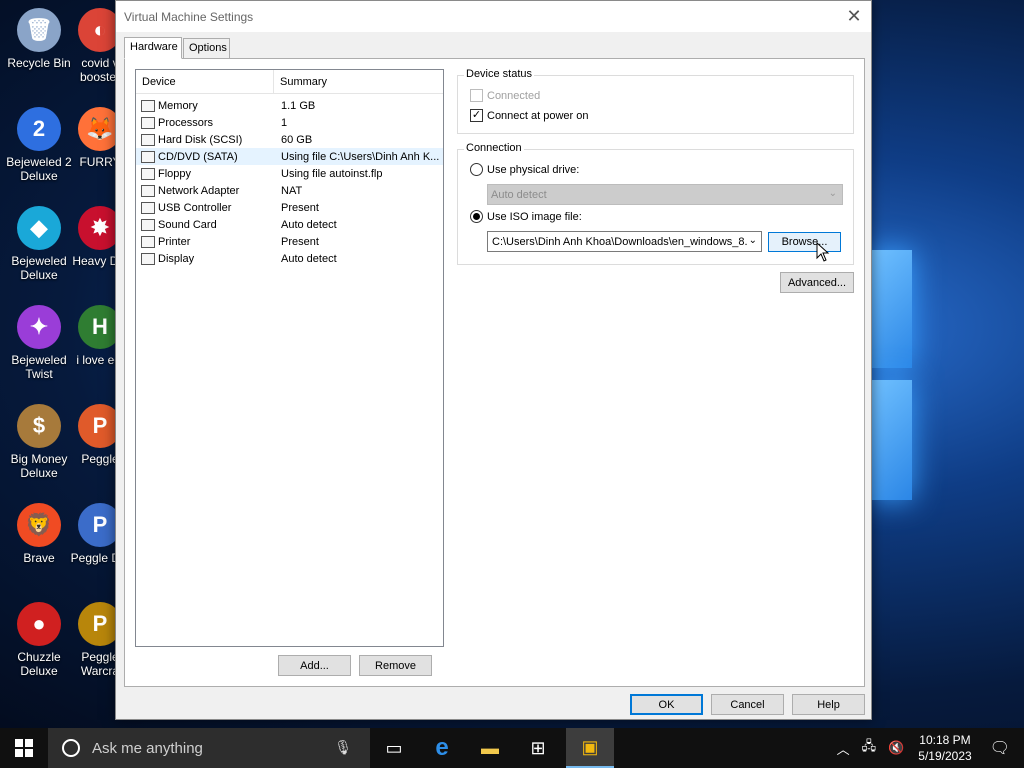  What do you see at coordinates (309, 258) in the screenshot?
I see `device-summary: Auto detect` at bounding box center [309, 258].